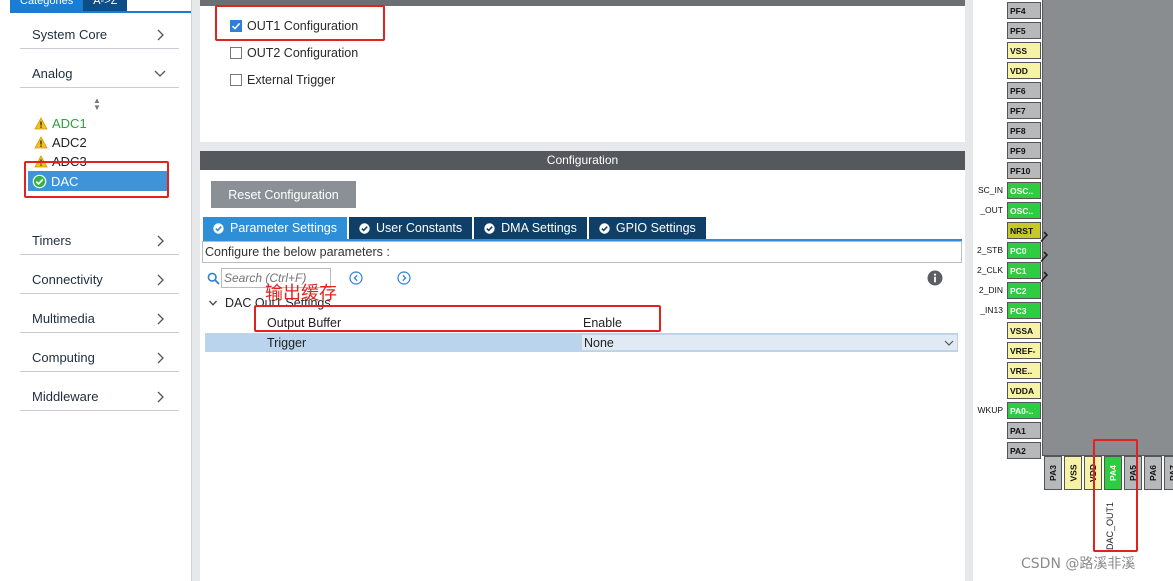 This screenshot has width=1173, height=581. What do you see at coordinates (655, 228) in the screenshot?
I see `tab-label: GPIO Settings` at bounding box center [655, 228].